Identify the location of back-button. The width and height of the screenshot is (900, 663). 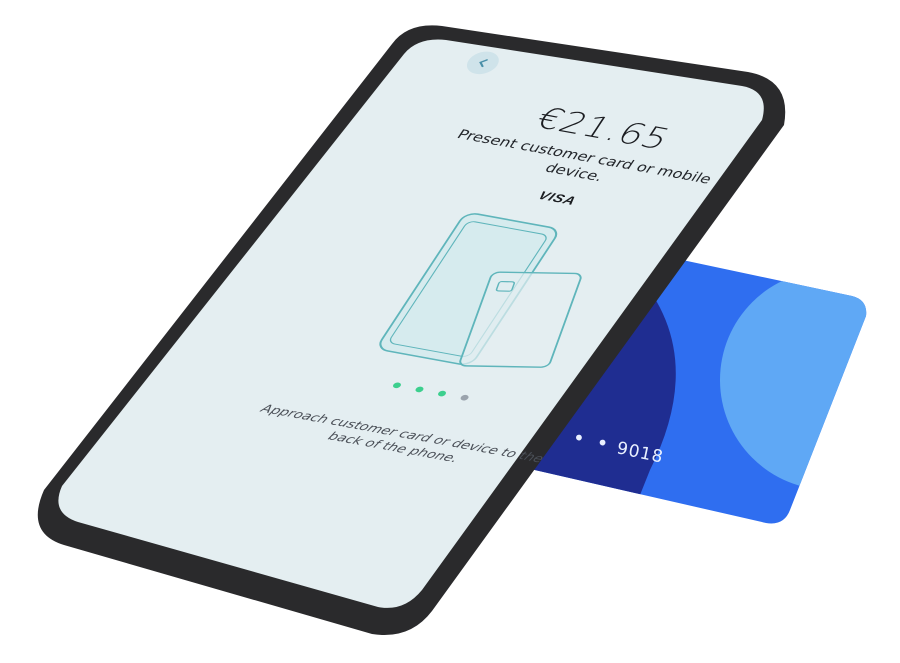
(483, 63).